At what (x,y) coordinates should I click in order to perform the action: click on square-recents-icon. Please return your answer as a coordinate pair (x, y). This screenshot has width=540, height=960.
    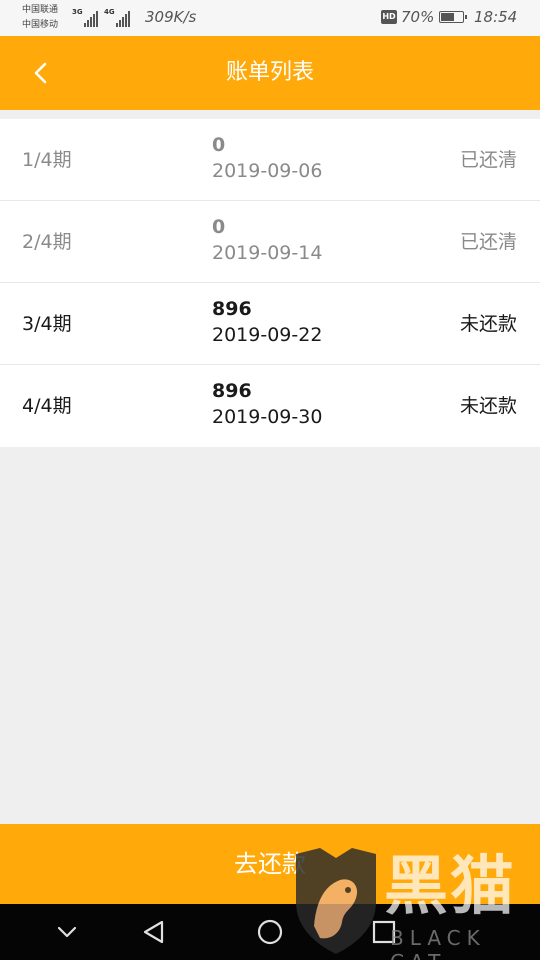
    Looking at the image, I should click on (384, 932).